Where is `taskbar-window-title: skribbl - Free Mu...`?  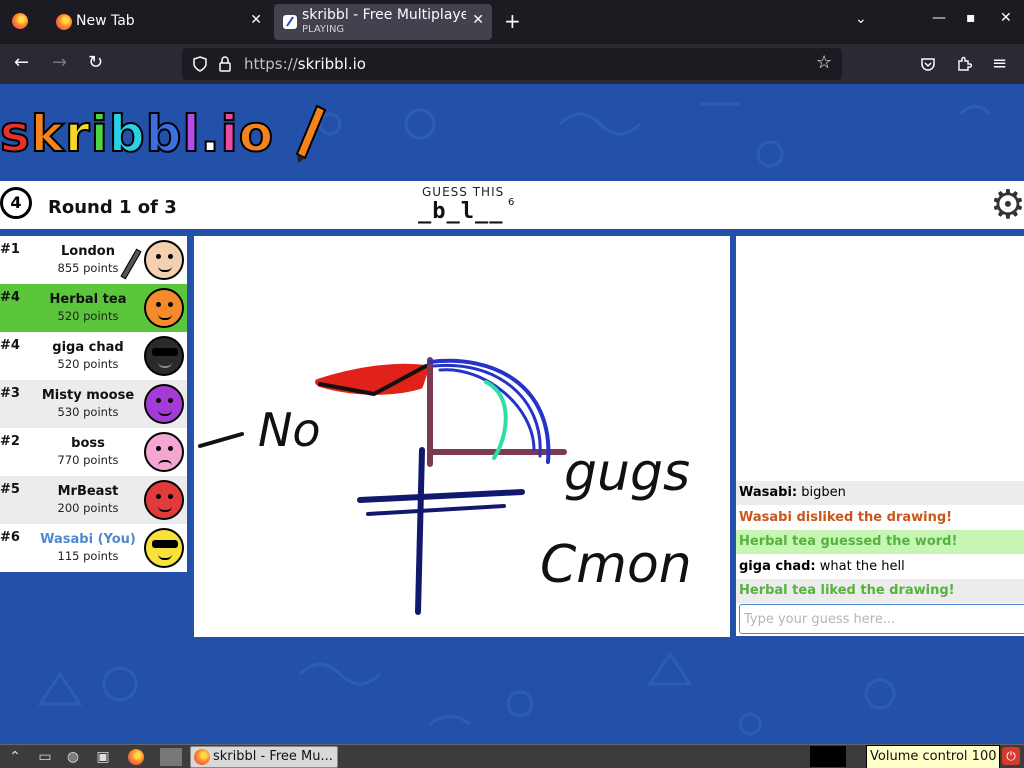
taskbar-window-title: skribbl - Free Mu... is located at coordinates (273, 756).